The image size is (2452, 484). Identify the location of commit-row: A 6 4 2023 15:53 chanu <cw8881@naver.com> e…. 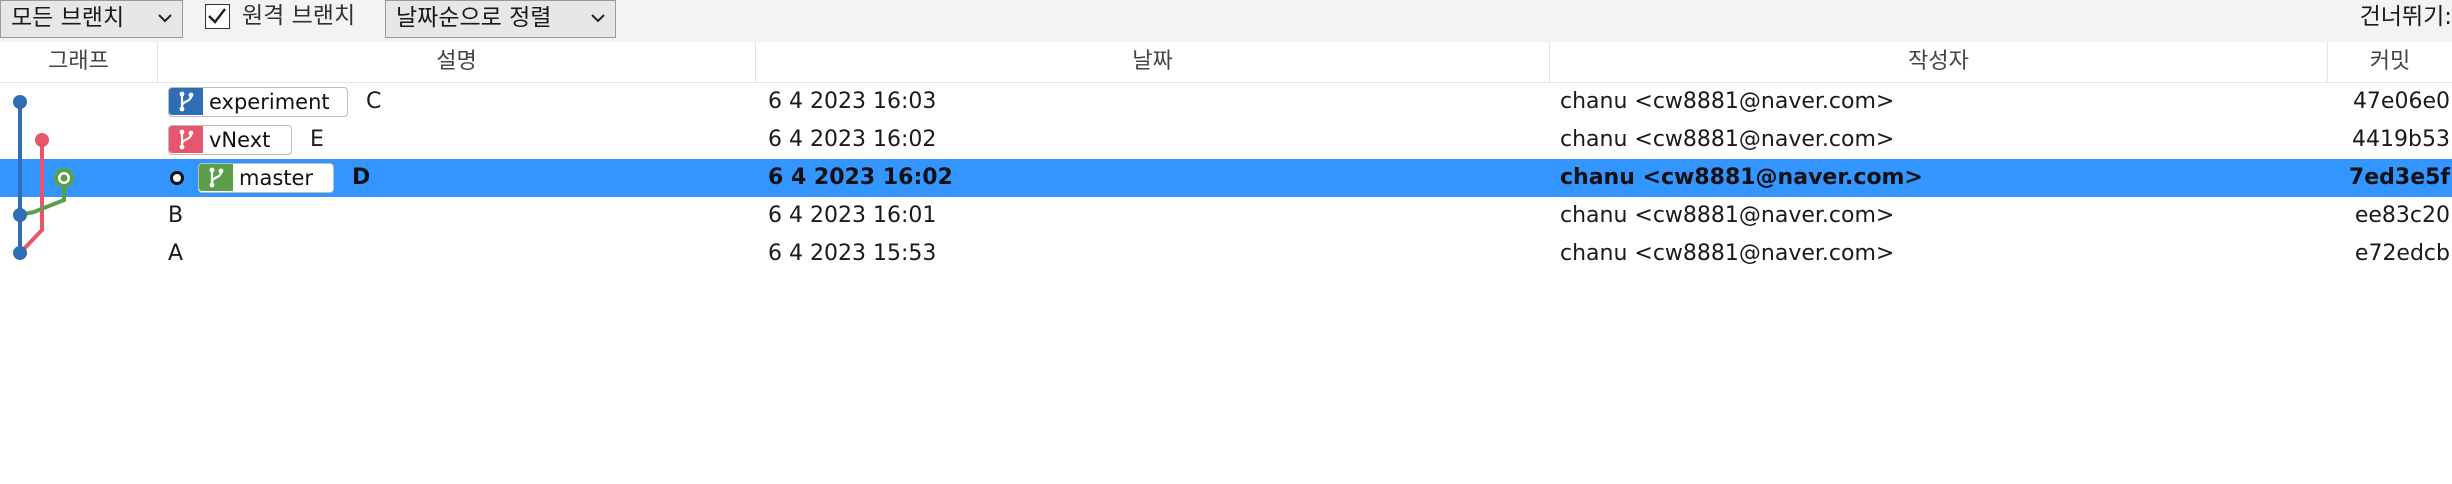
(1226, 254).